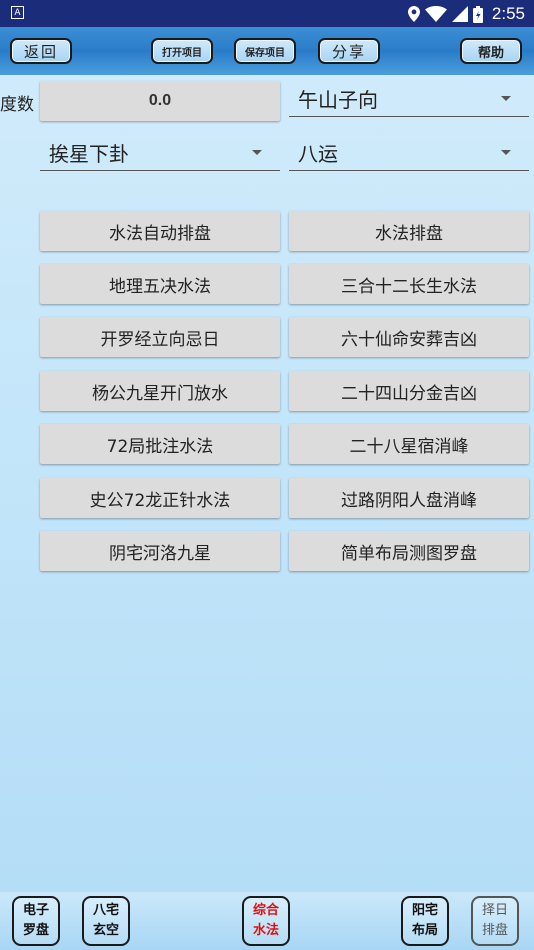  Describe the element at coordinates (265, 910) in the screenshot. I see `nav-label-line1: 综合` at that location.